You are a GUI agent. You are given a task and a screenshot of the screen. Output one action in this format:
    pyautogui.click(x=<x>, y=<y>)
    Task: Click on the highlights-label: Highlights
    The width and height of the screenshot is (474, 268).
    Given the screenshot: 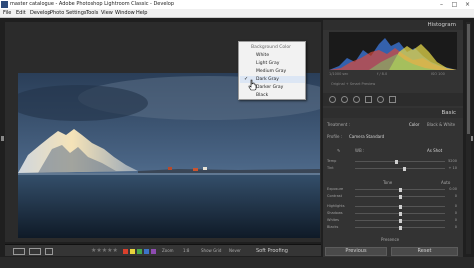 What is the action you would take?
    pyautogui.click(x=336, y=206)
    